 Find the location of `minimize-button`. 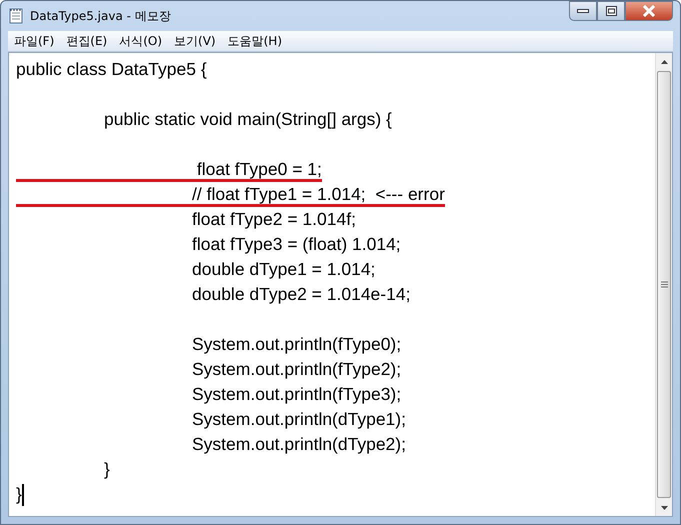

minimize-button is located at coordinates (583, 11).